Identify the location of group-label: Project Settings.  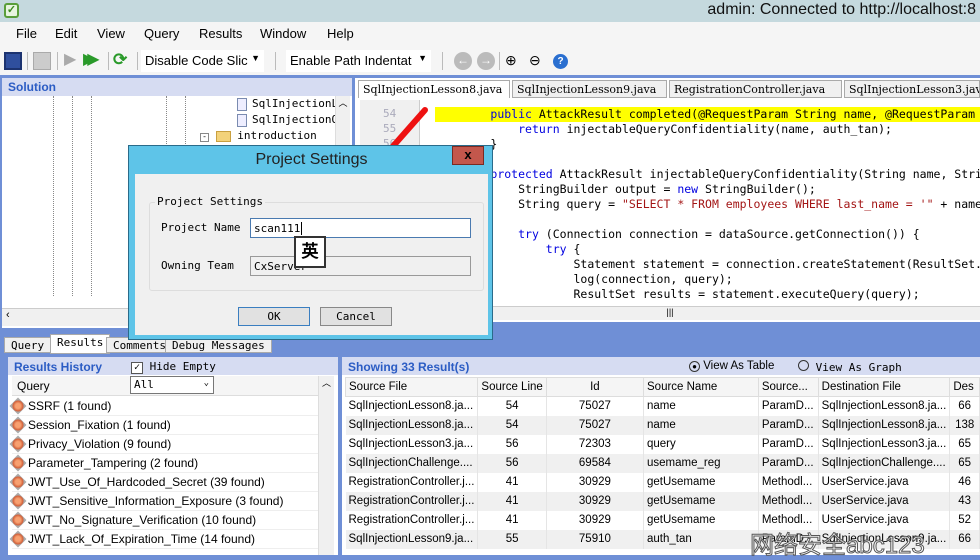
(210, 201).